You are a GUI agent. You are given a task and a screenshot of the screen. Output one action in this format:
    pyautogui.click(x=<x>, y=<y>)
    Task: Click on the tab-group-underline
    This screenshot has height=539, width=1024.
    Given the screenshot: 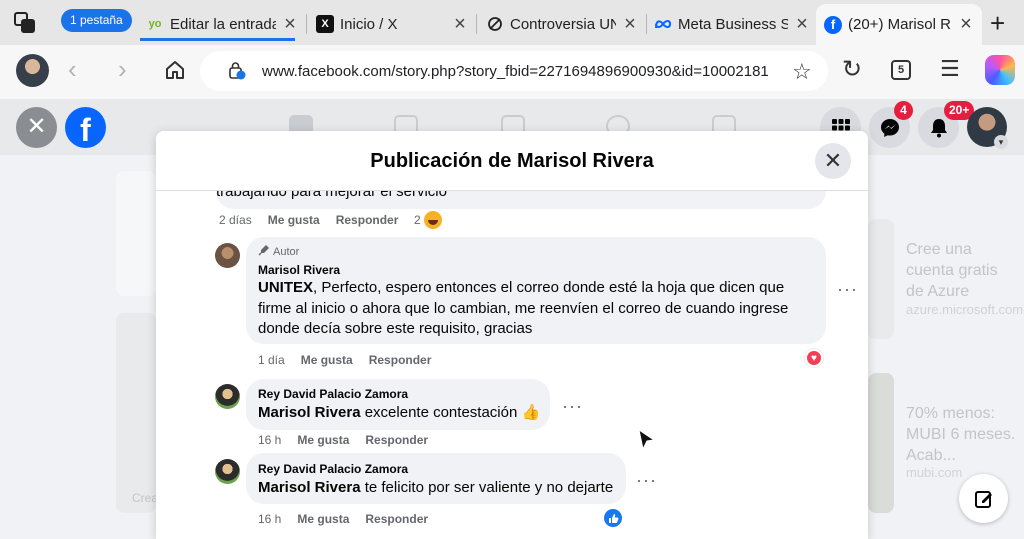 What is the action you would take?
    pyautogui.click(x=217, y=39)
    